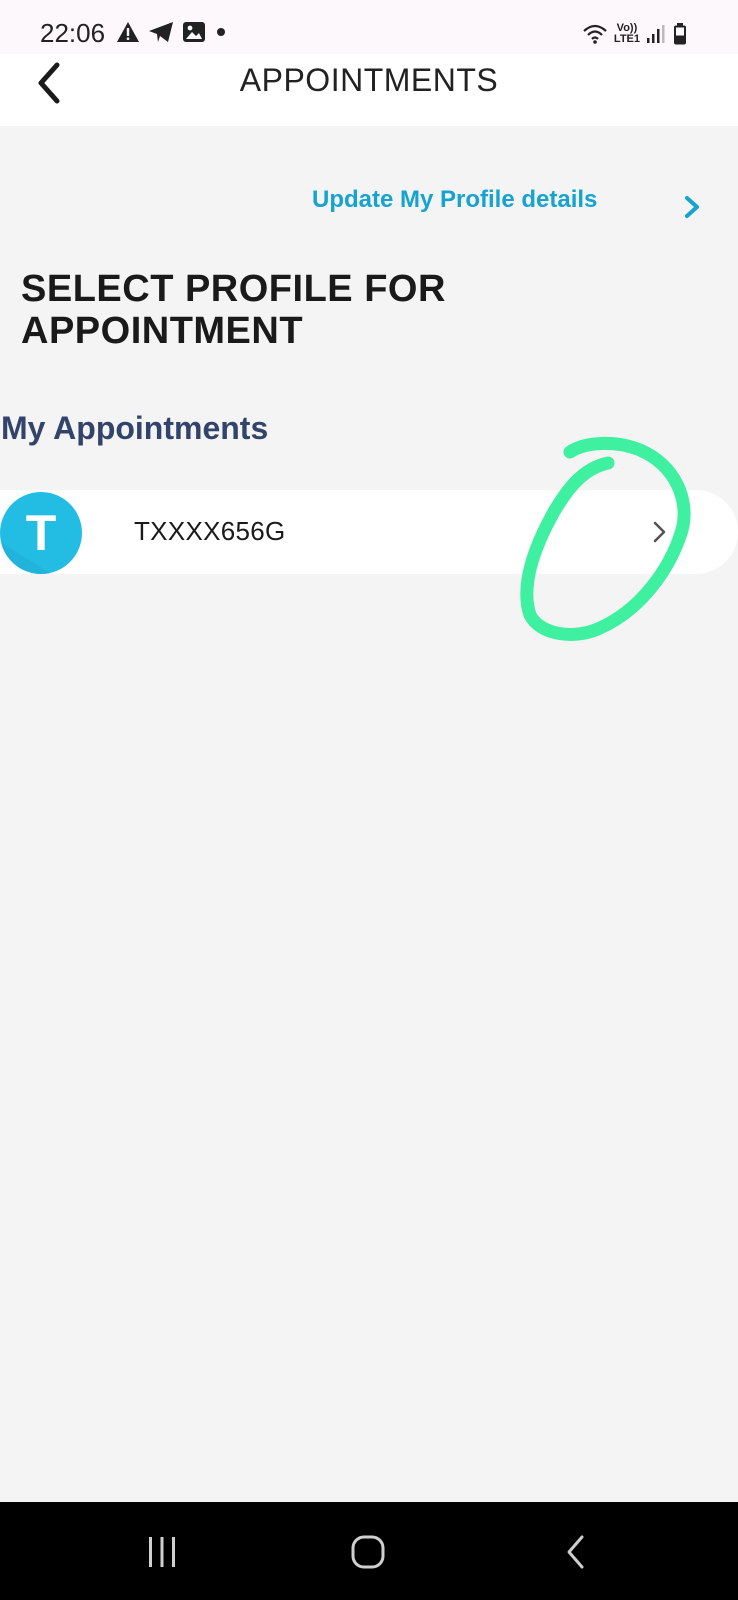 This screenshot has height=1600, width=738. I want to click on avatar: T, so click(41, 533).